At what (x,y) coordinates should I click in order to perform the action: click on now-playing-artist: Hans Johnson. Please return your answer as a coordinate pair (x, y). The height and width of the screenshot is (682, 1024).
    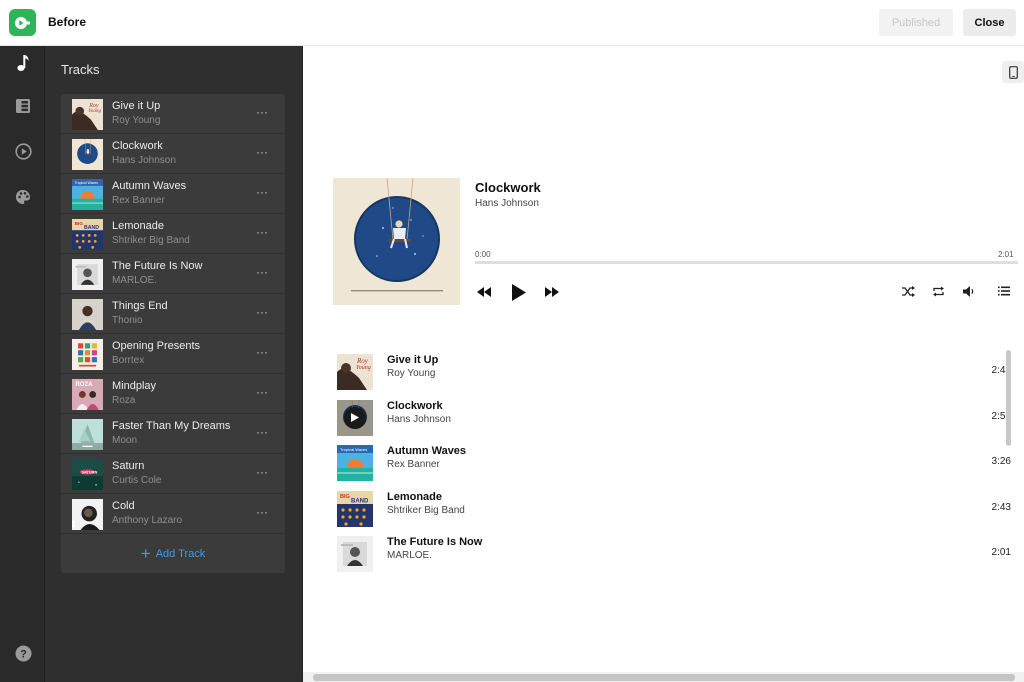
    Looking at the image, I should click on (507, 203).